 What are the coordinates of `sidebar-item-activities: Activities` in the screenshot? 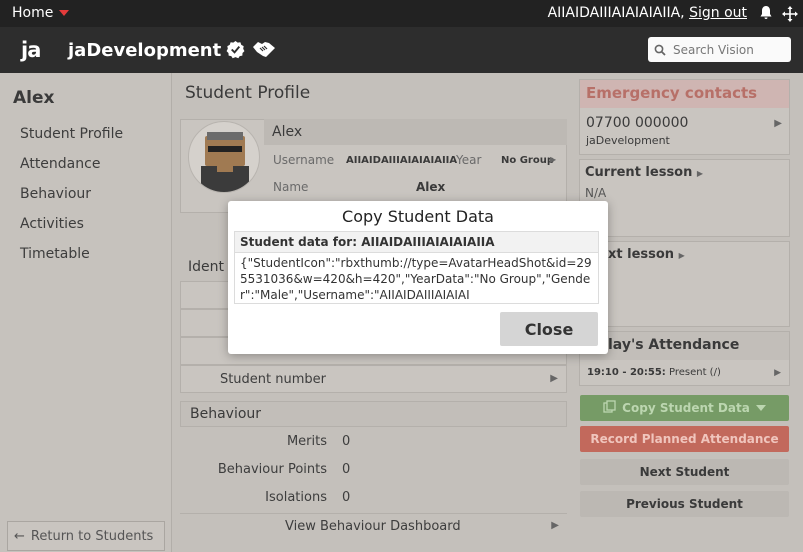 It's located at (52, 224).